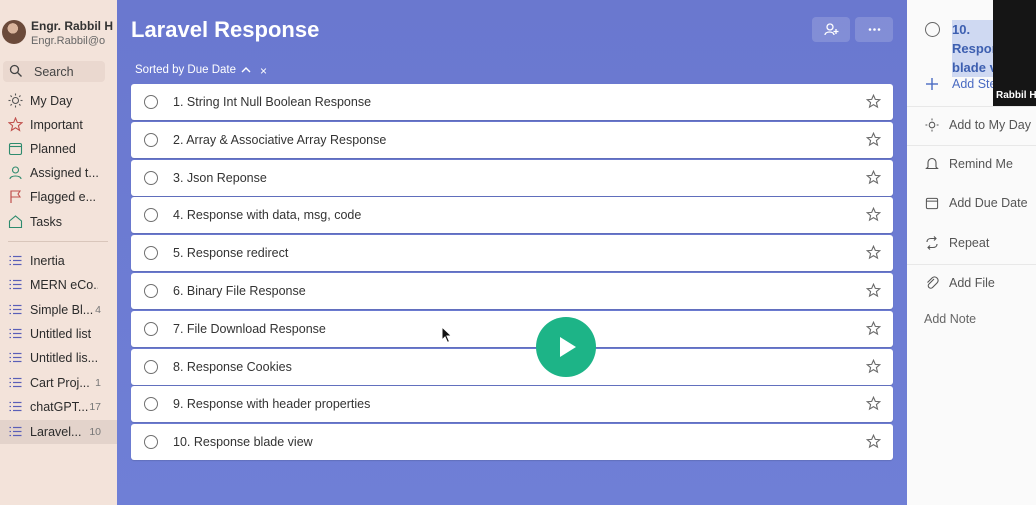 This screenshot has width=1036, height=505. Describe the element at coordinates (243, 442) in the screenshot. I see `task-title: 10. Response blade view` at that location.